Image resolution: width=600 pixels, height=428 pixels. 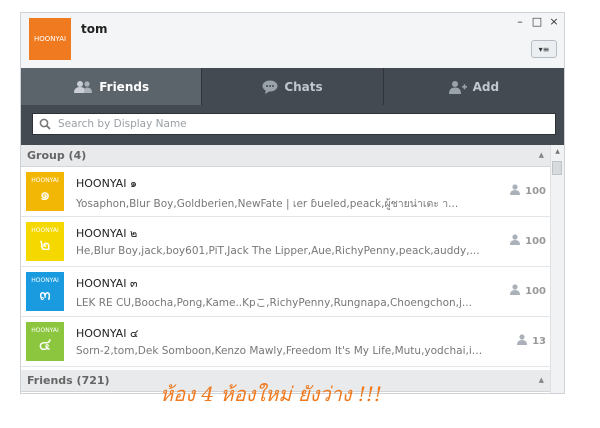 What do you see at coordinates (124, 86) in the screenshot?
I see `tab-friends-label: Friends` at bounding box center [124, 86].